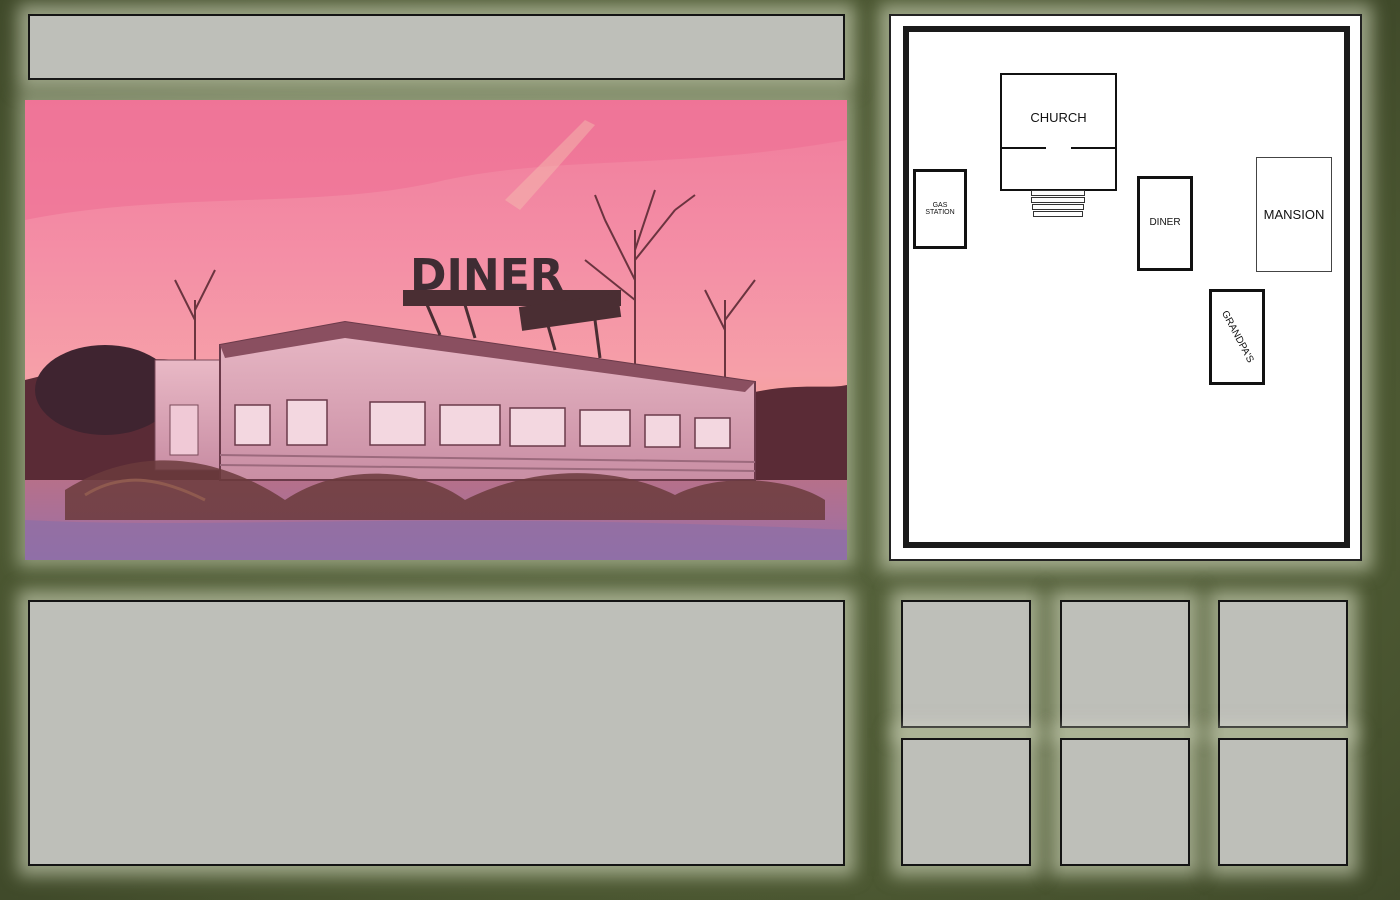 Image resolution: width=1400 pixels, height=900 pixels. I want to click on gas-station-label: GAS STATION, so click(940, 208).